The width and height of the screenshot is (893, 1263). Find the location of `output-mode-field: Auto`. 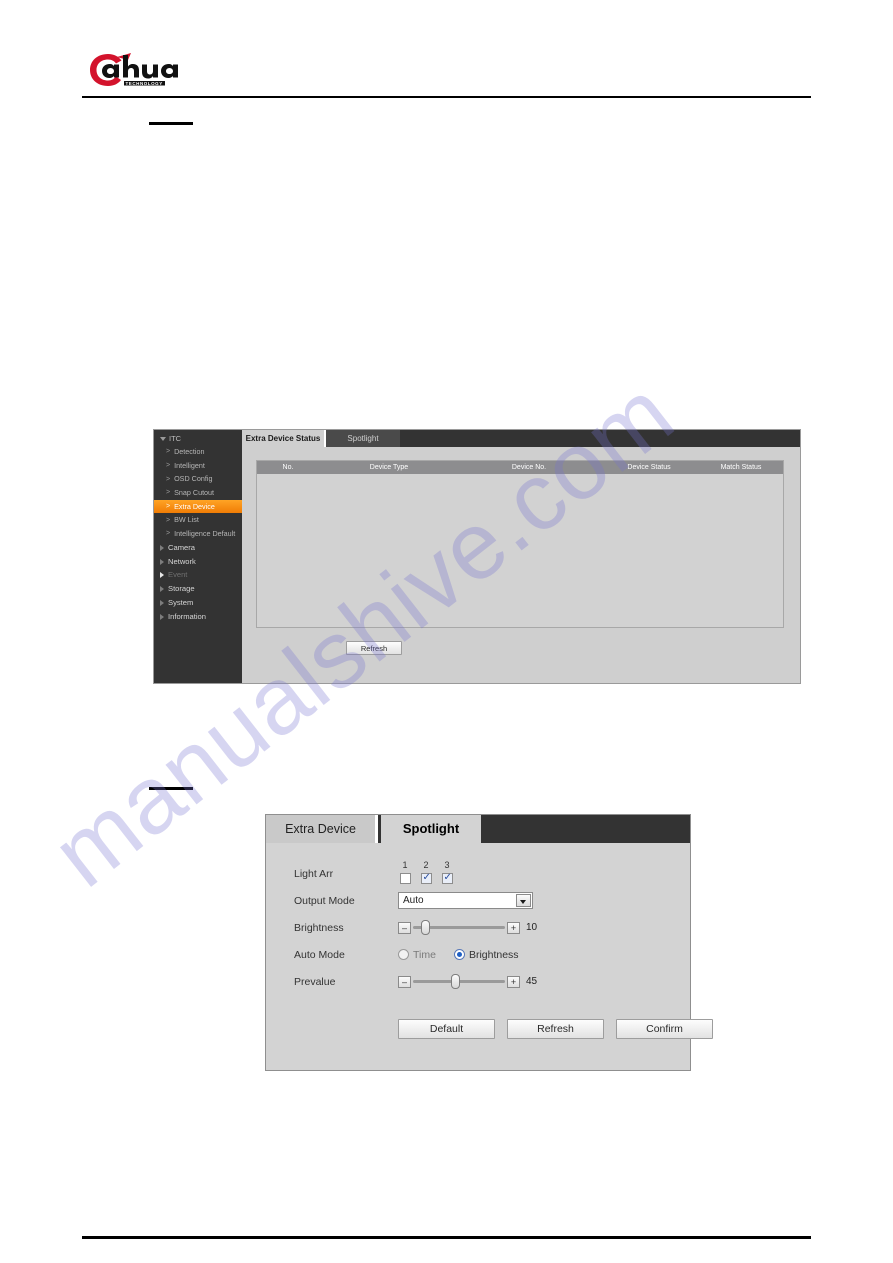

output-mode-field: Auto is located at coordinates (465, 900).